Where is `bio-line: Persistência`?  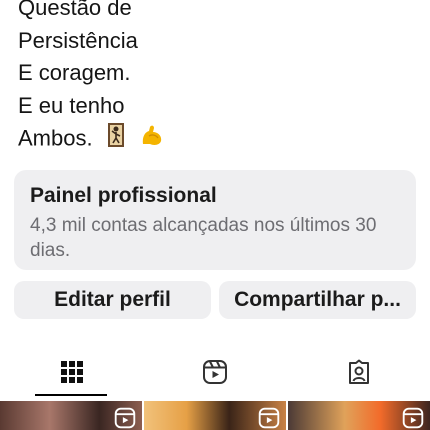
bio-line: Persistência is located at coordinates (78, 40).